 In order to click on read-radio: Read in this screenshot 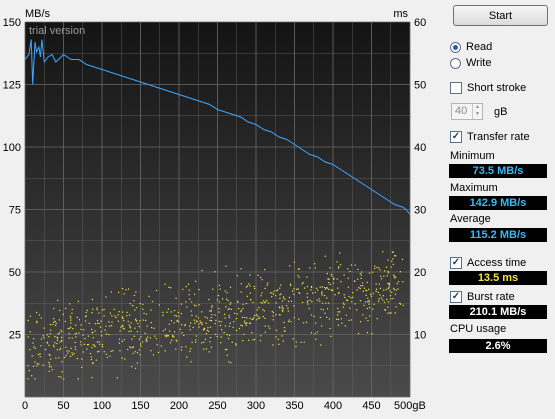, I will do `click(471, 47)`.